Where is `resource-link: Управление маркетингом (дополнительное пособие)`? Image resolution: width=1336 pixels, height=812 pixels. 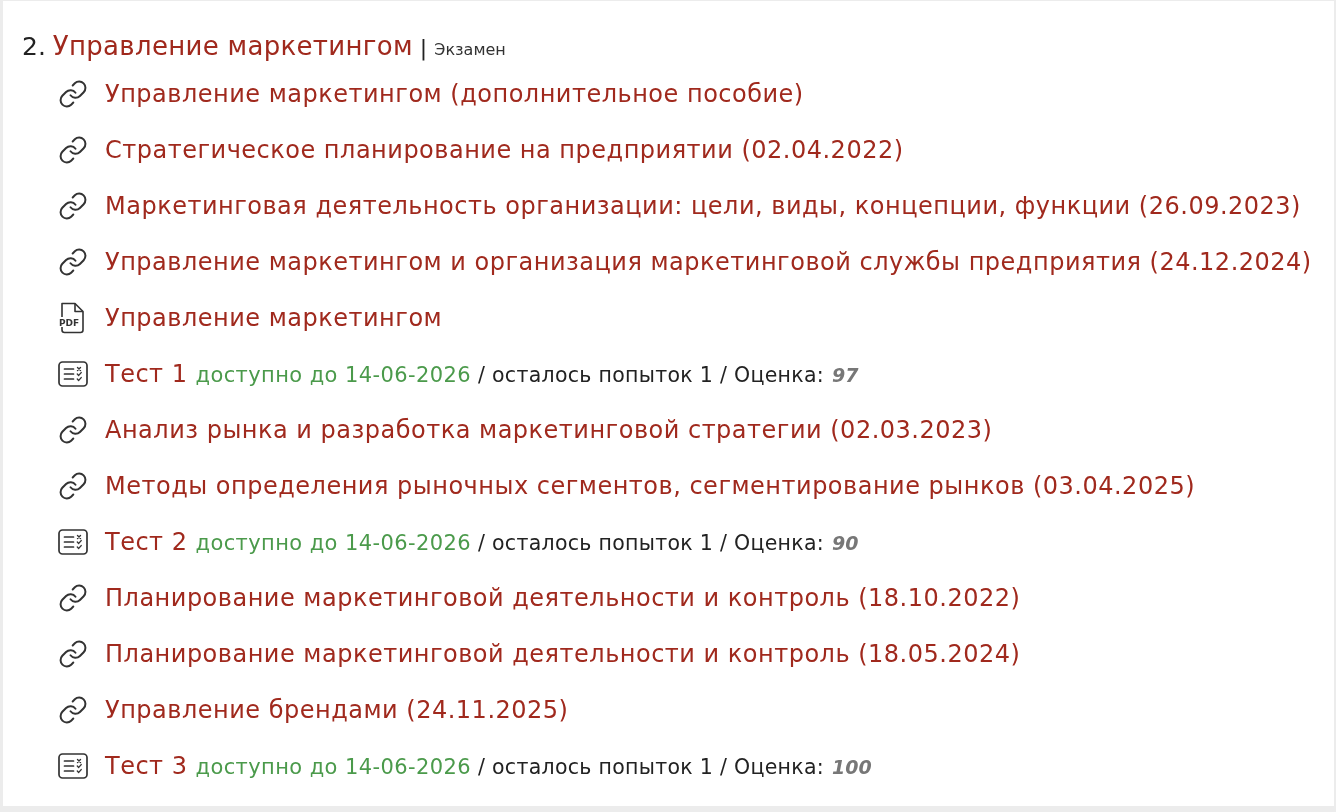
resource-link: Управление маркетингом (дополнительное пособие) is located at coordinates (454, 94).